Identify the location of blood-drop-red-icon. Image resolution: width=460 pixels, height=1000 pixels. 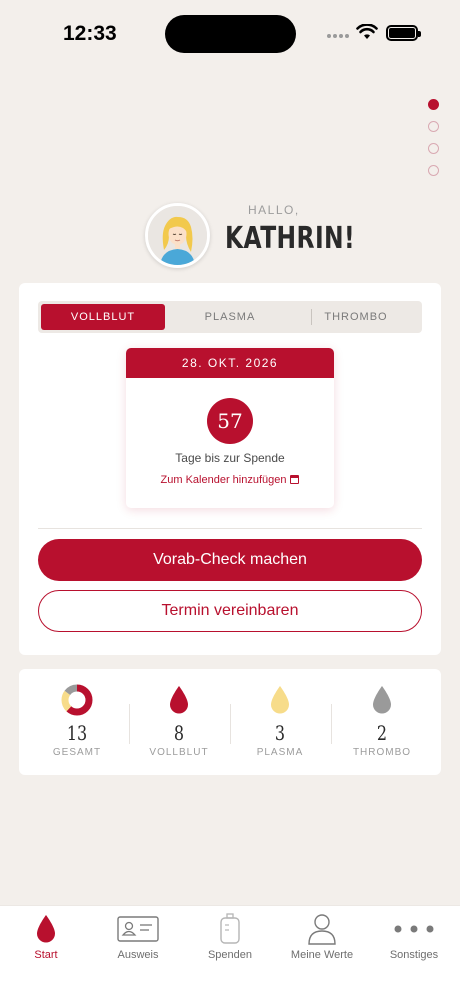
(179, 700).